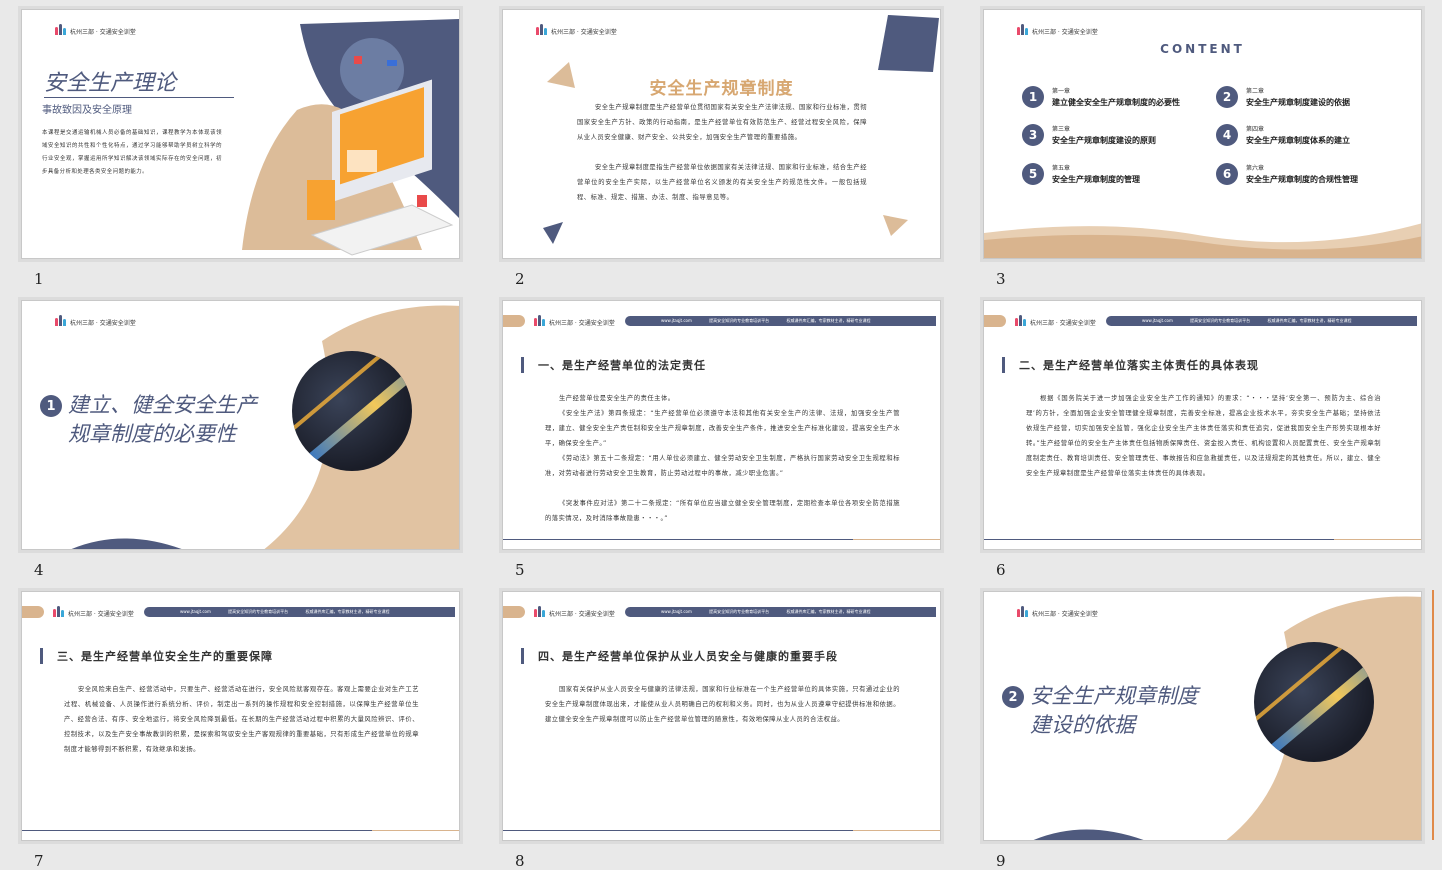  I want to click on scroll-indicator, so click(1433, 715).